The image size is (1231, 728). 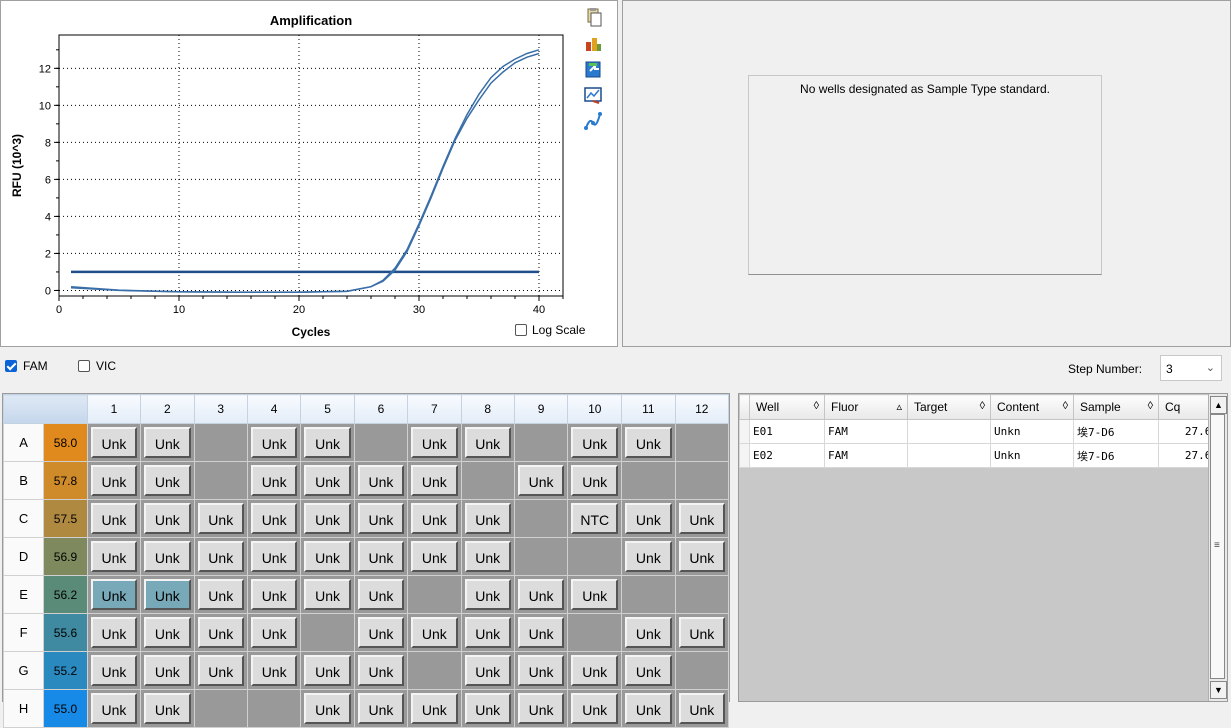 What do you see at coordinates (899, 406) in the screenshot?
I see `sort-icon: ▵` at bounding box center [899, 406].